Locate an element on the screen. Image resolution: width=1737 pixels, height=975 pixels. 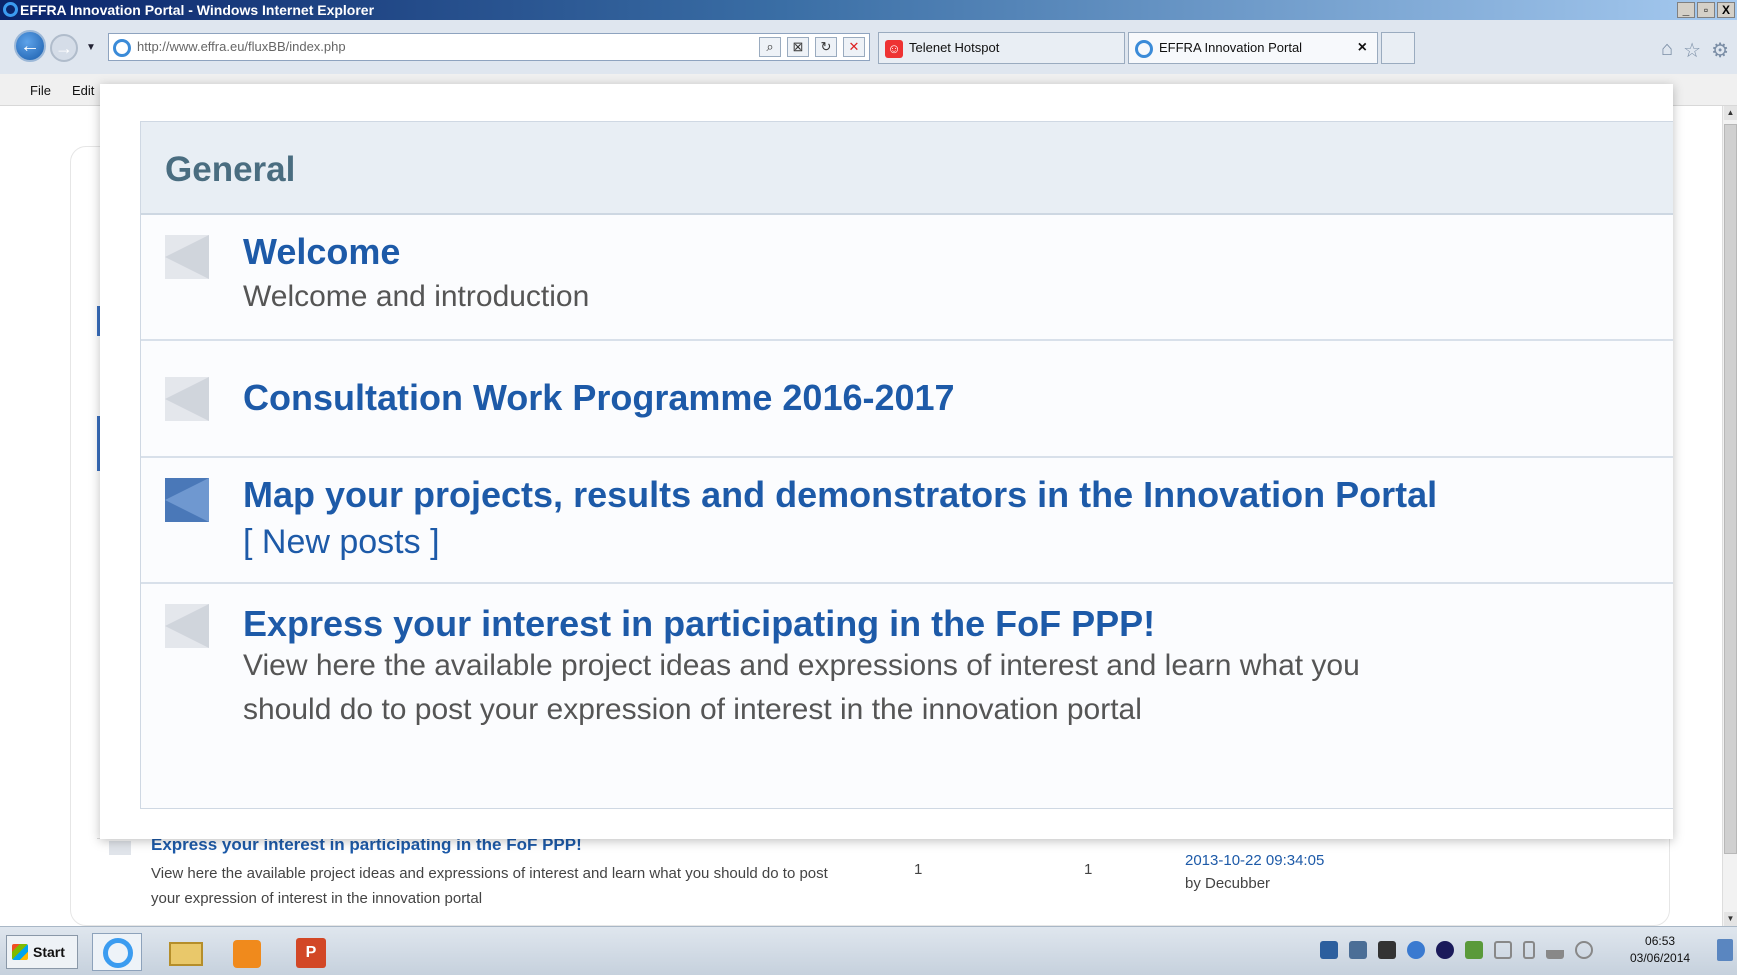
back-button: ← is located at coordinates (30, 46).